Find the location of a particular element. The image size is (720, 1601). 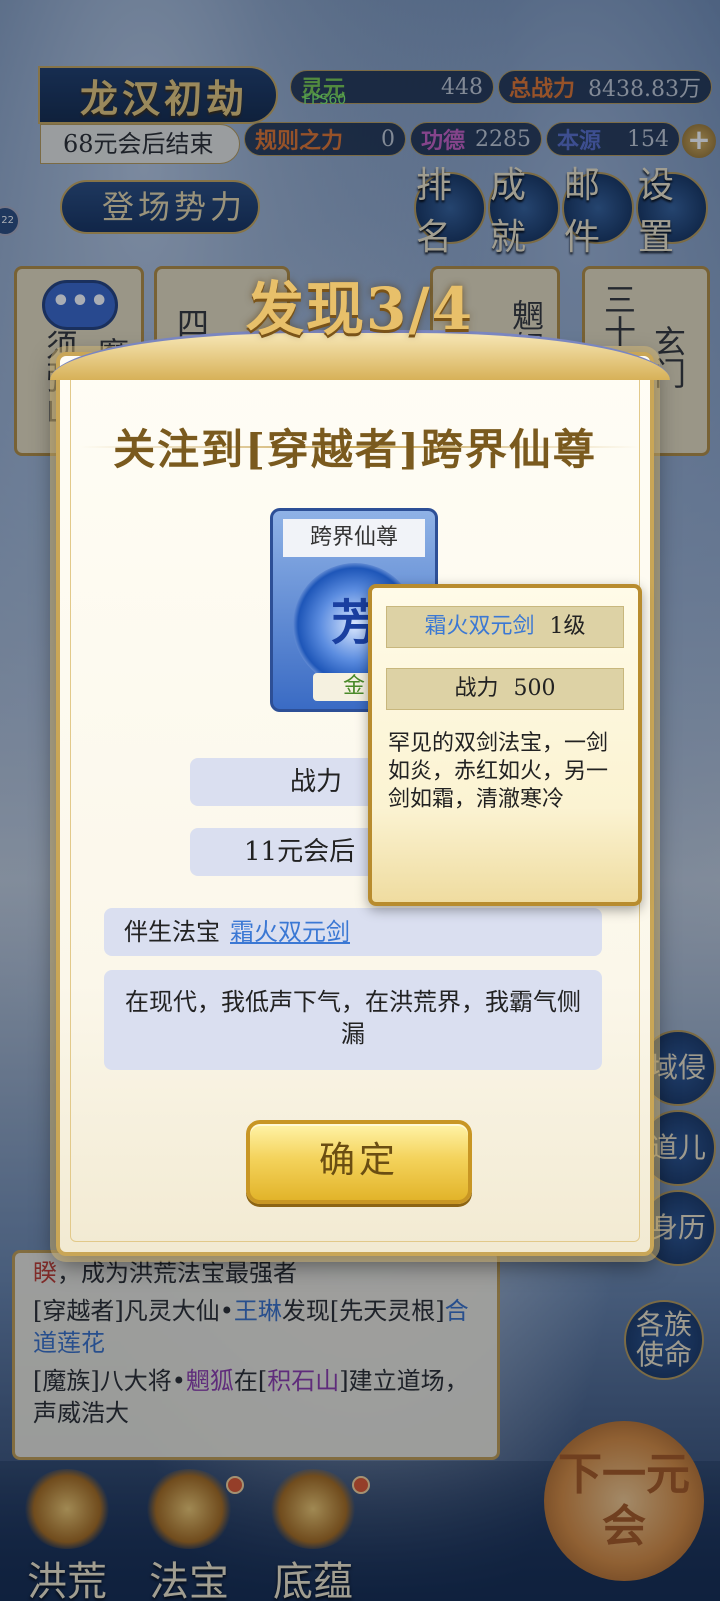

character-card-name: 跨界仙尊 is located at coordinates (354, 538).